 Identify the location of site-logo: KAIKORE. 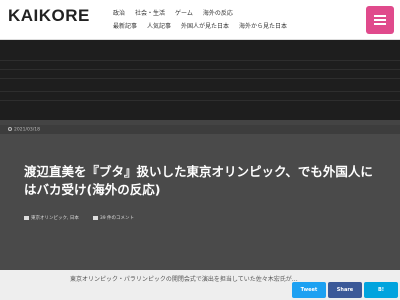
(49, 16).